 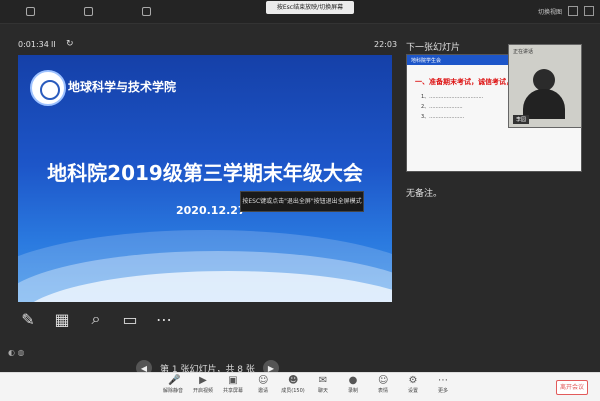 I want to click on elapsed-timer: 0:01:34, so click(x=33, y=44).